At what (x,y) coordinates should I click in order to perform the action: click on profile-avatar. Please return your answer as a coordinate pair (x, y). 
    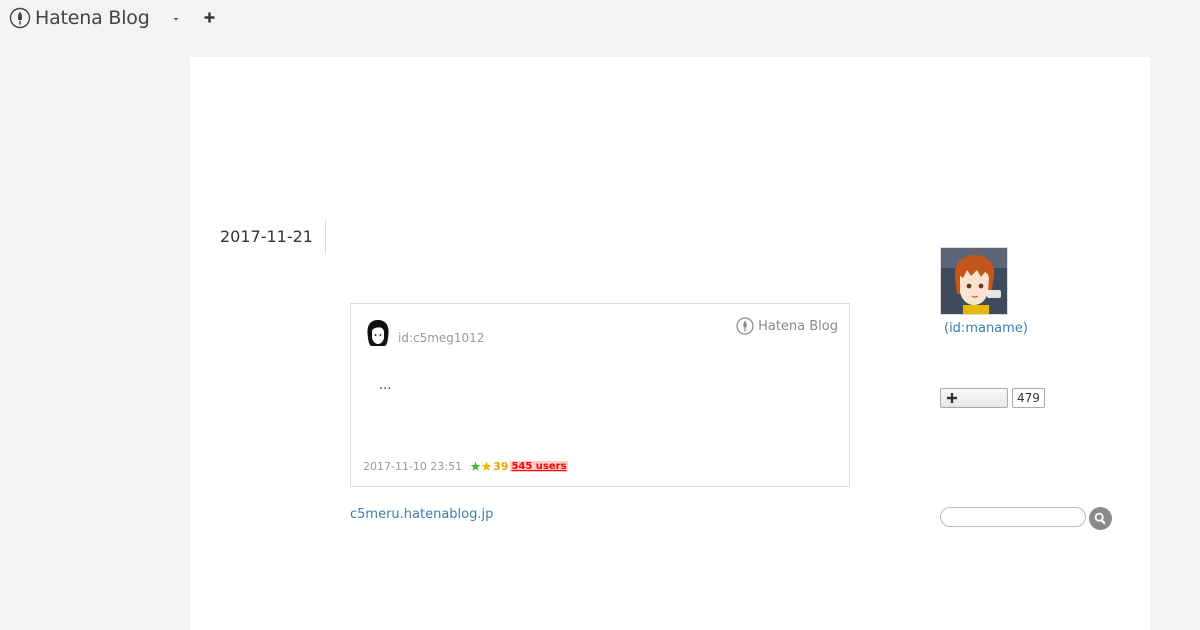
    Looking at the image, I should click on (974, 281).